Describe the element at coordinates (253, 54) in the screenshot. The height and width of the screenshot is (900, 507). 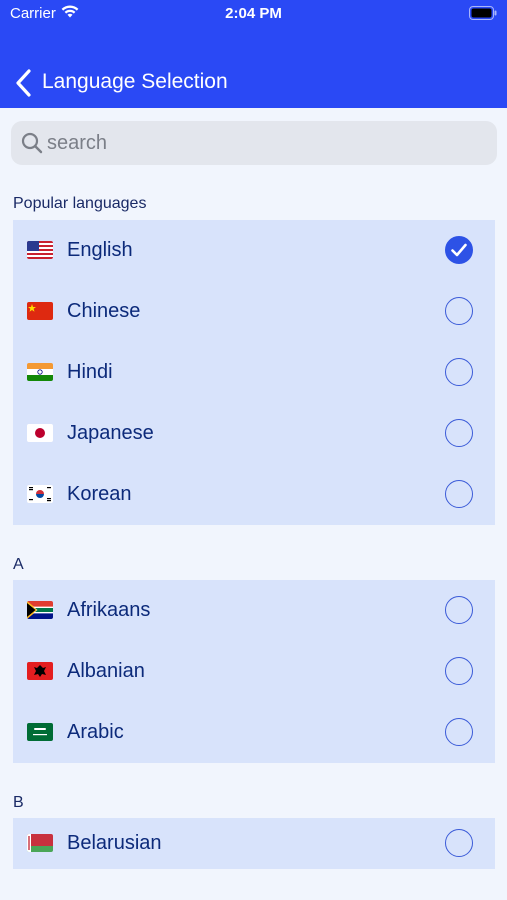
I see `app-header: Carrier 2:04 PM Language Selection` at that location.